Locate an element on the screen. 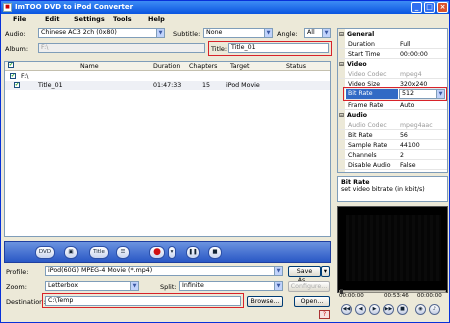 This screenshot has width=450, height=323. profile-select: iPod(60G) MPEG-4 Movie (*.mp4) ▼ is located at coordinates (164, 271).